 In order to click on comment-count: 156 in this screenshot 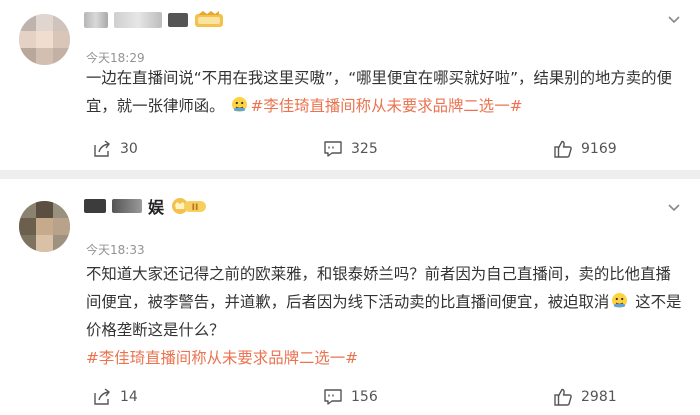, I will do `click(364, 397)`.